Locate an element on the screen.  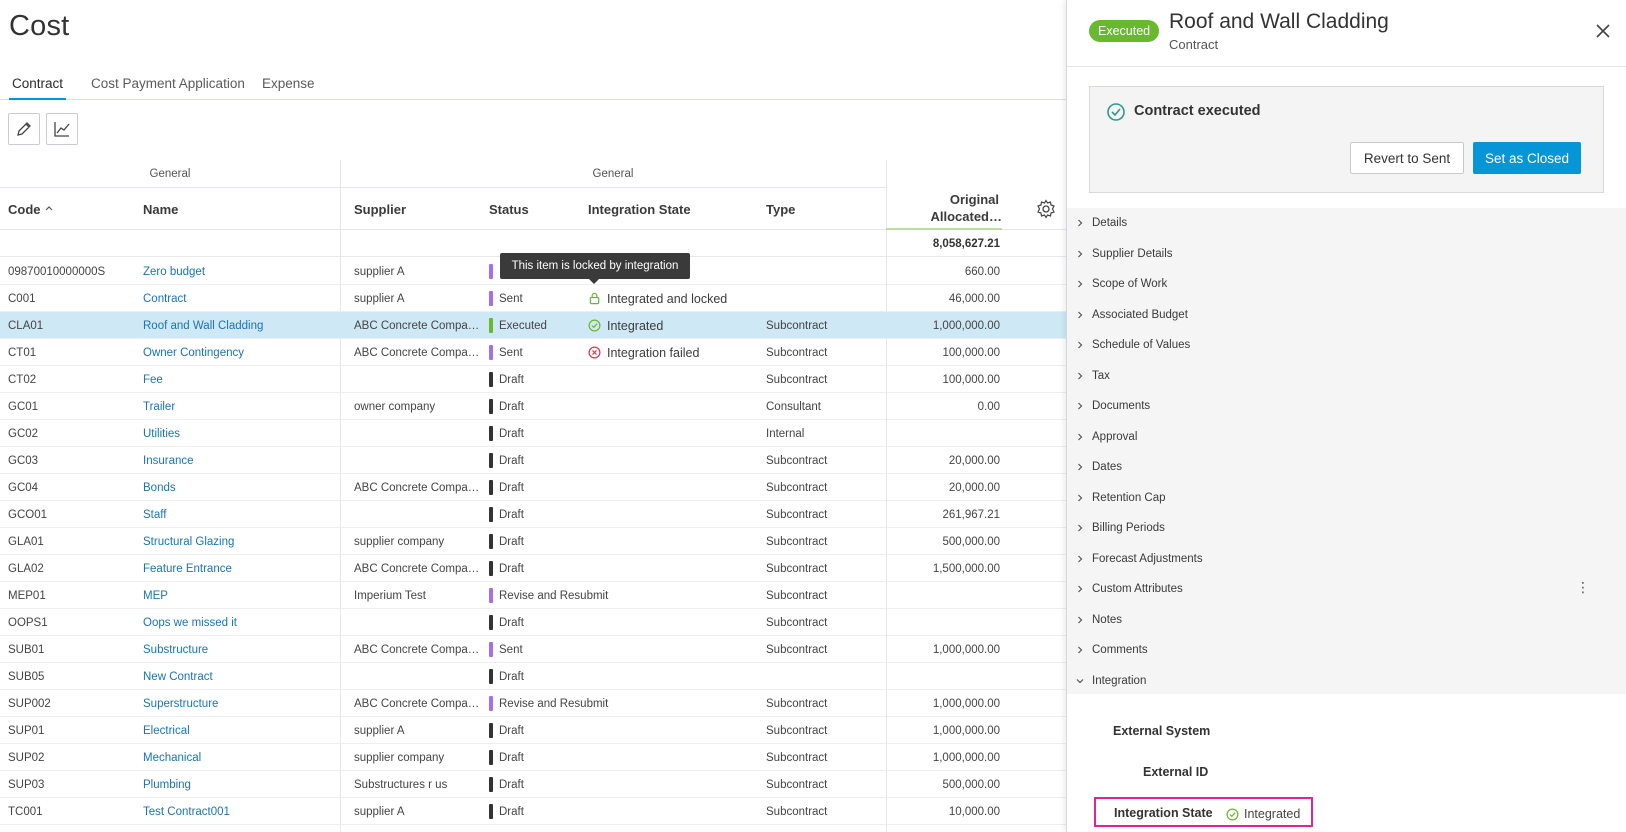
cell-name-link: Contract is located at coordinates (240, 298).